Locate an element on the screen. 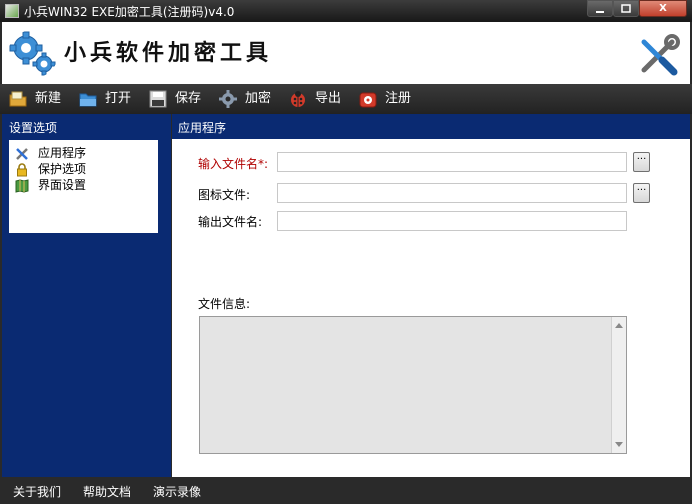  maximize-icon is located at coordinates (626, 8).